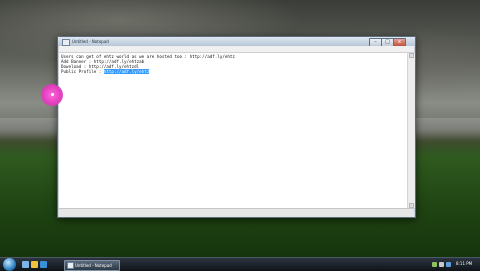  Describe the element at coordinates (90, 41) in the screenshot. I see `window-title: Untitled - Notepad` at that location.